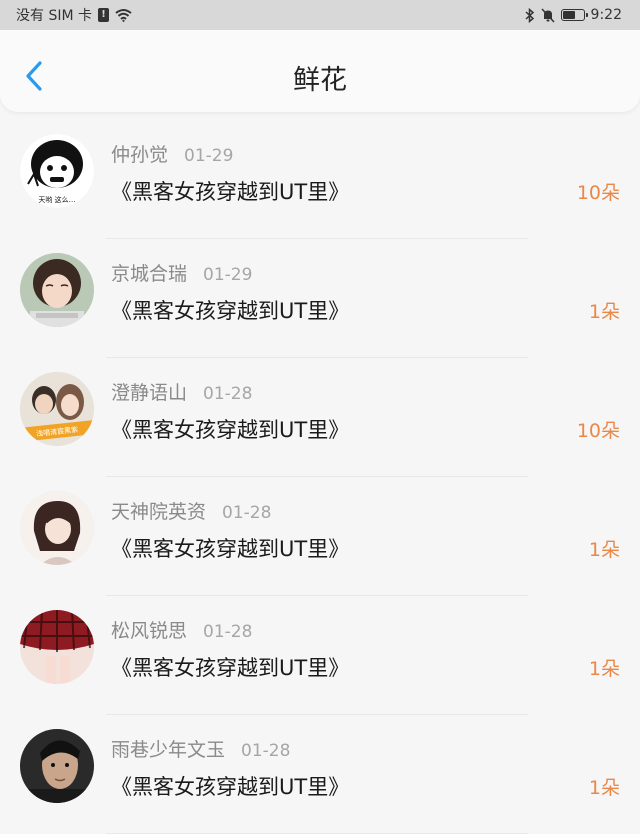 The image size is (640, 834). Describe the element at coordinates (529, 15) in the screenshot. I see `bluetooth-icon` at that location.